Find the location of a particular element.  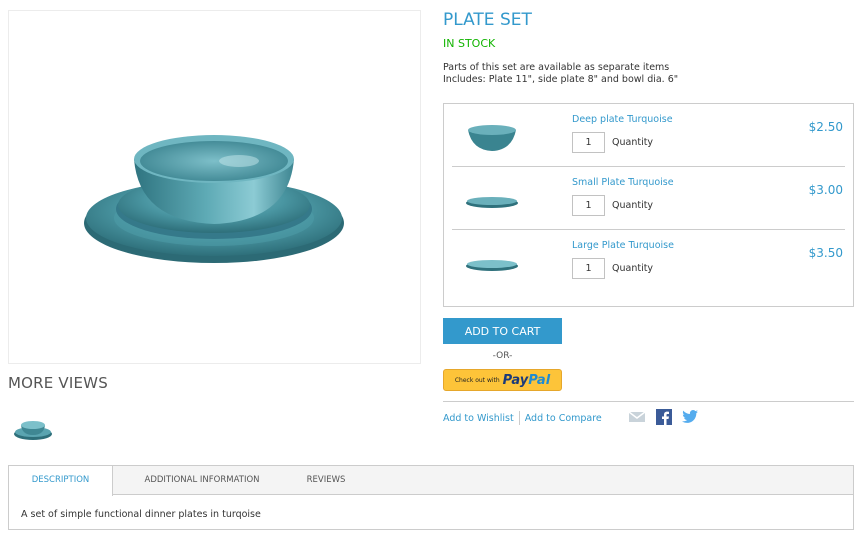

large-plate-image is located at coordinates (492, 265).